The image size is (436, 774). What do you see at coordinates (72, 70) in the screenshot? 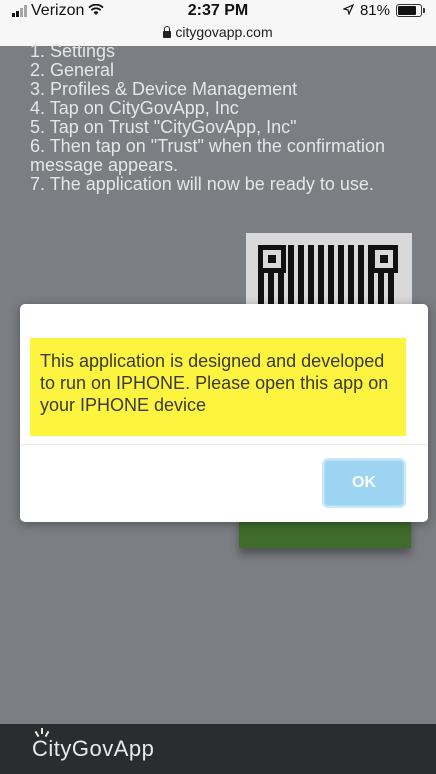
I see `instruction-item: 2. General` at bounding box center [72, 70].